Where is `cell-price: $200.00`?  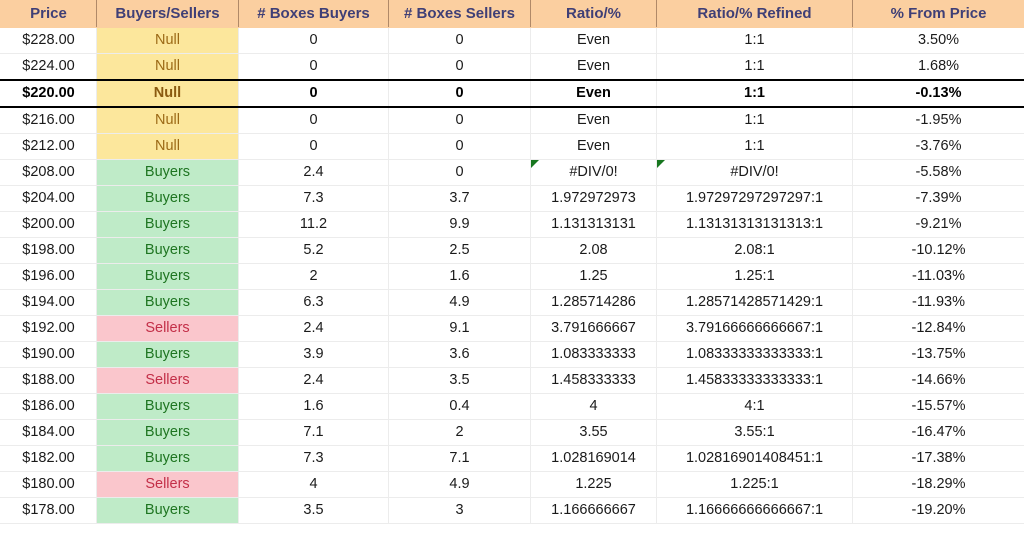
cell-price: $200.00 is located at coordinates (48, 224).